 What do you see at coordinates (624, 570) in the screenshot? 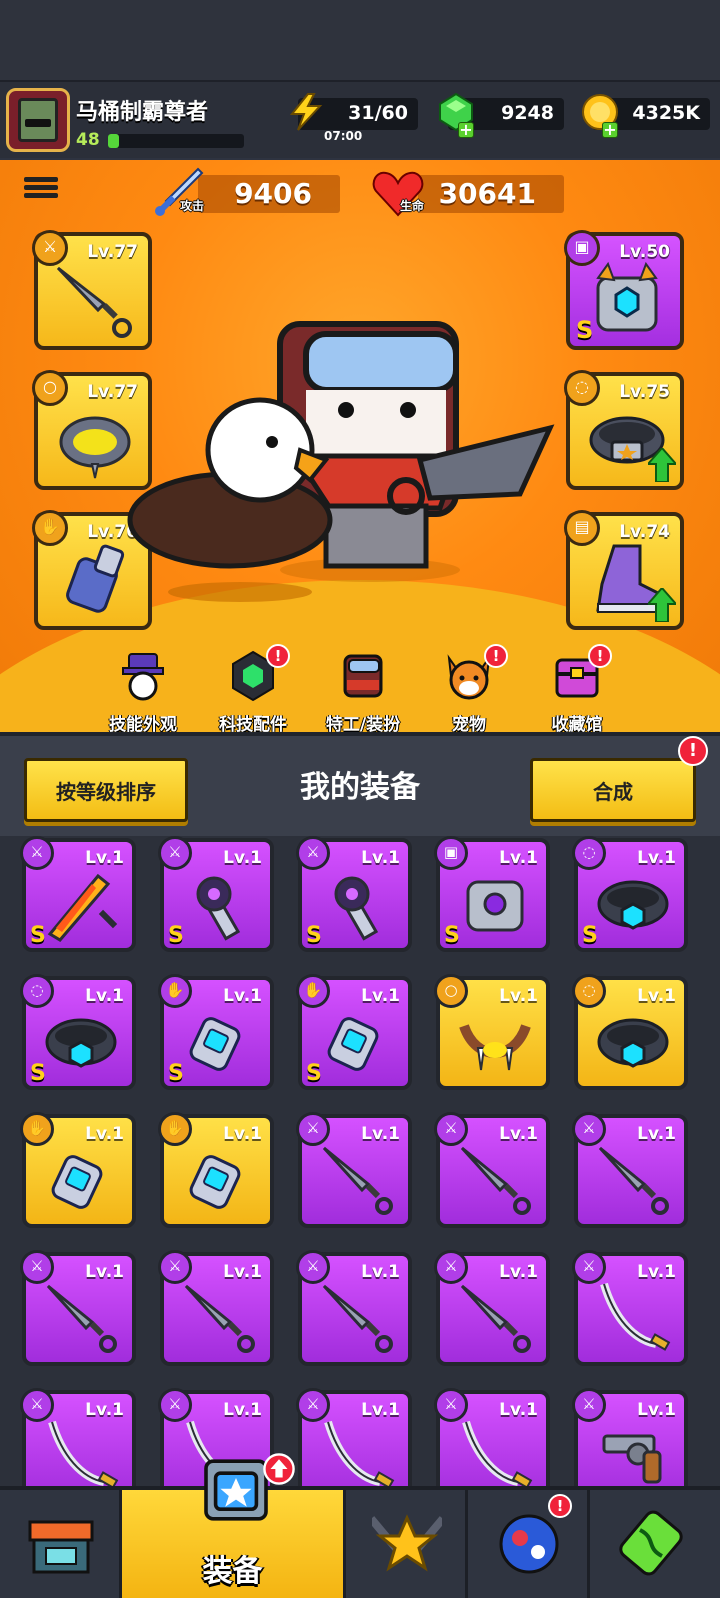
I see `equipped-boots-slot: ▤ Lv.74` at bounding box center [624, 570].